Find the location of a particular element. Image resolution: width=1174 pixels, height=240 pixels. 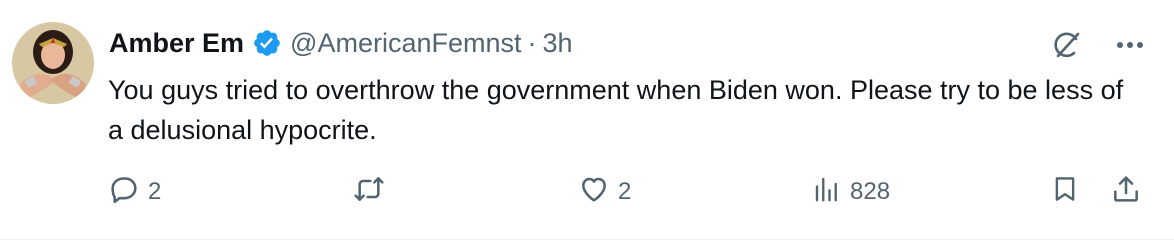

retweet-icon is located at coordinates (369, 192).